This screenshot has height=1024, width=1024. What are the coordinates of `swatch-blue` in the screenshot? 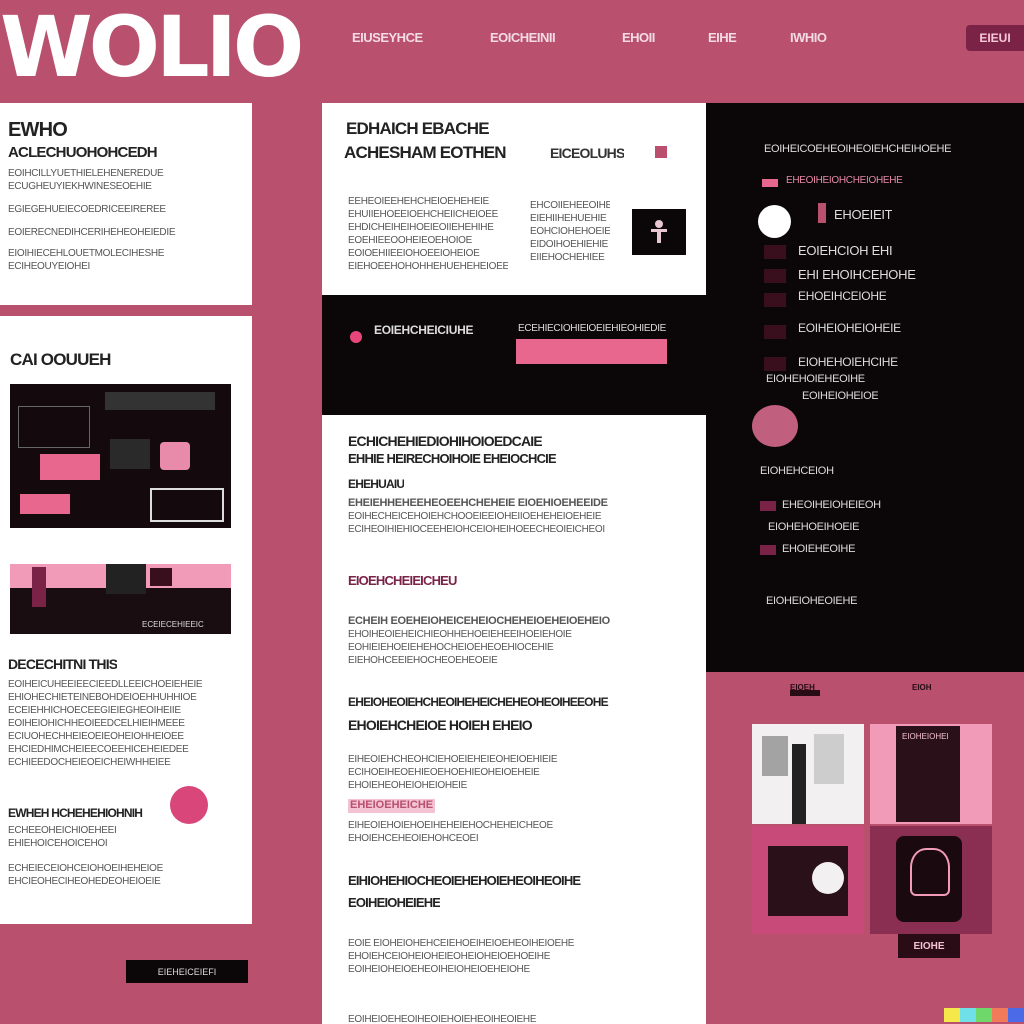 It's located at (1016, 1015).